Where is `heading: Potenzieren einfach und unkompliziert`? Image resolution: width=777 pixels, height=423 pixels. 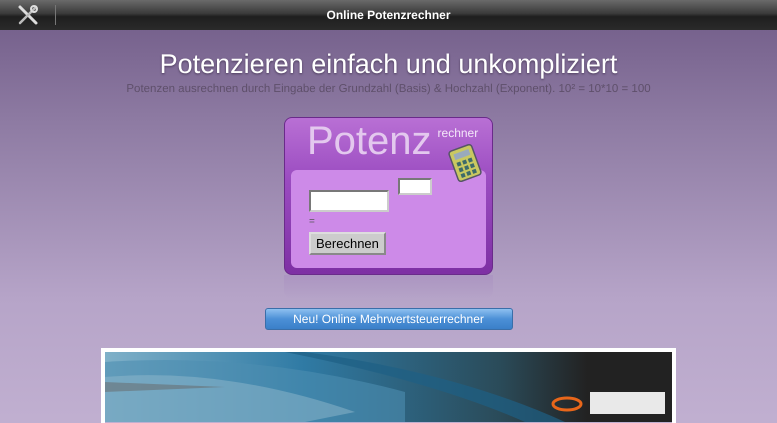
heading: Potenzieren einfach und unkompliziert is located at coordinates (389, 64).